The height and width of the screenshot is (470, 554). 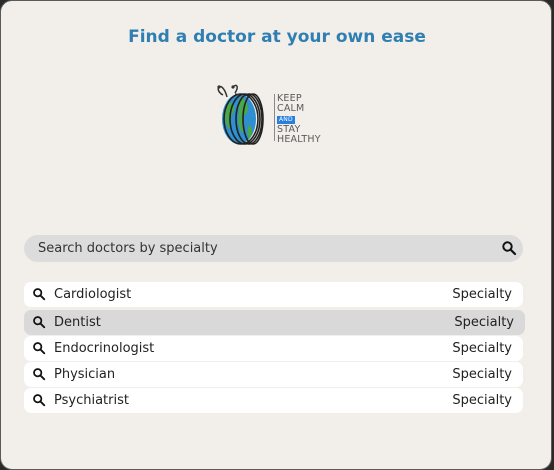 I want to click on result-name: Physician, so click(x=85, y=374).